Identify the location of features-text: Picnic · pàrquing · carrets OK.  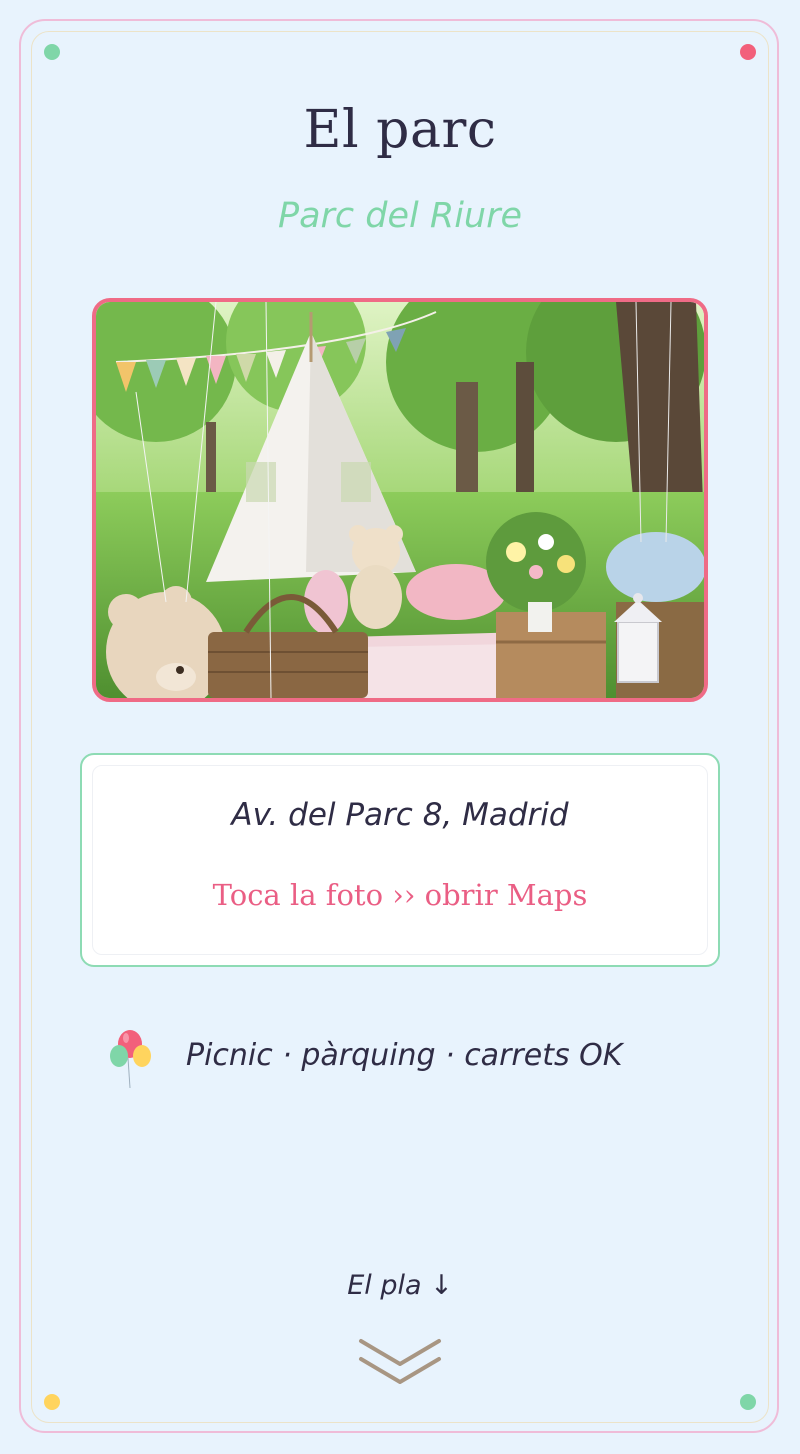
(404, 1055).